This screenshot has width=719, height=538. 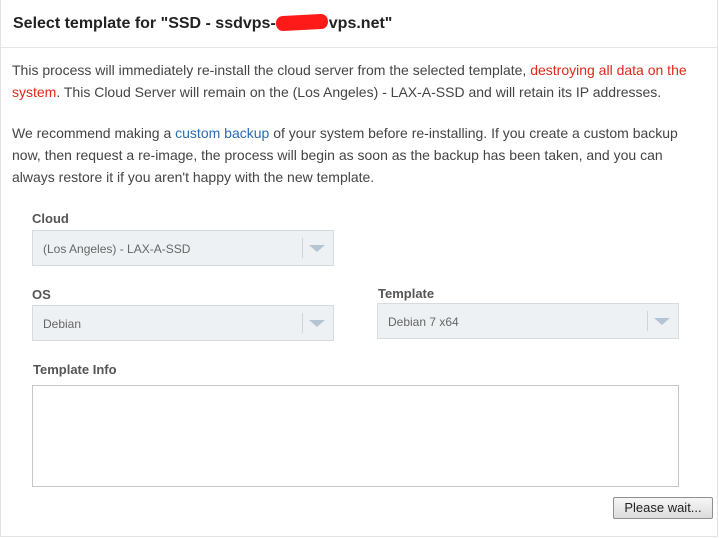 What do you see at coordinates (183, 323) in the screenshot?
I see `os-select: Debian` at bounding box center [183, 323].